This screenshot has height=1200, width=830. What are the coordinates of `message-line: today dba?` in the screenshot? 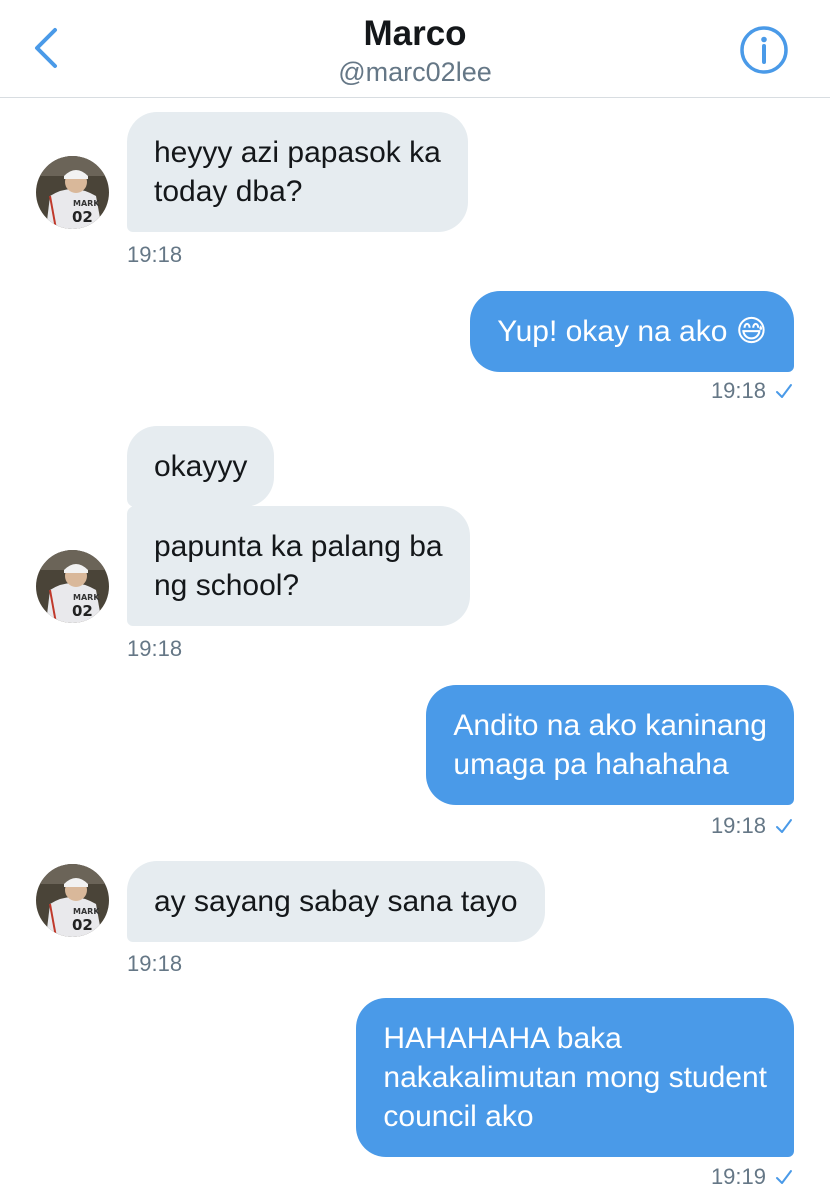 It's located at (228, 191).